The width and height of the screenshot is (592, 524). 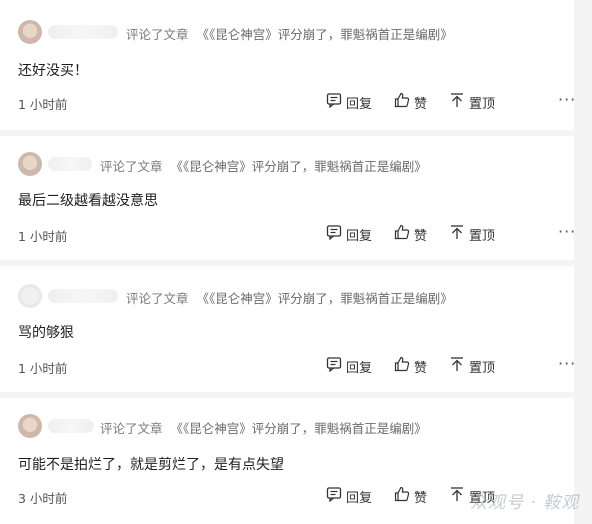 I want to click on comment-text: 最后二级越看越没意思, so click(x=88, y=201).